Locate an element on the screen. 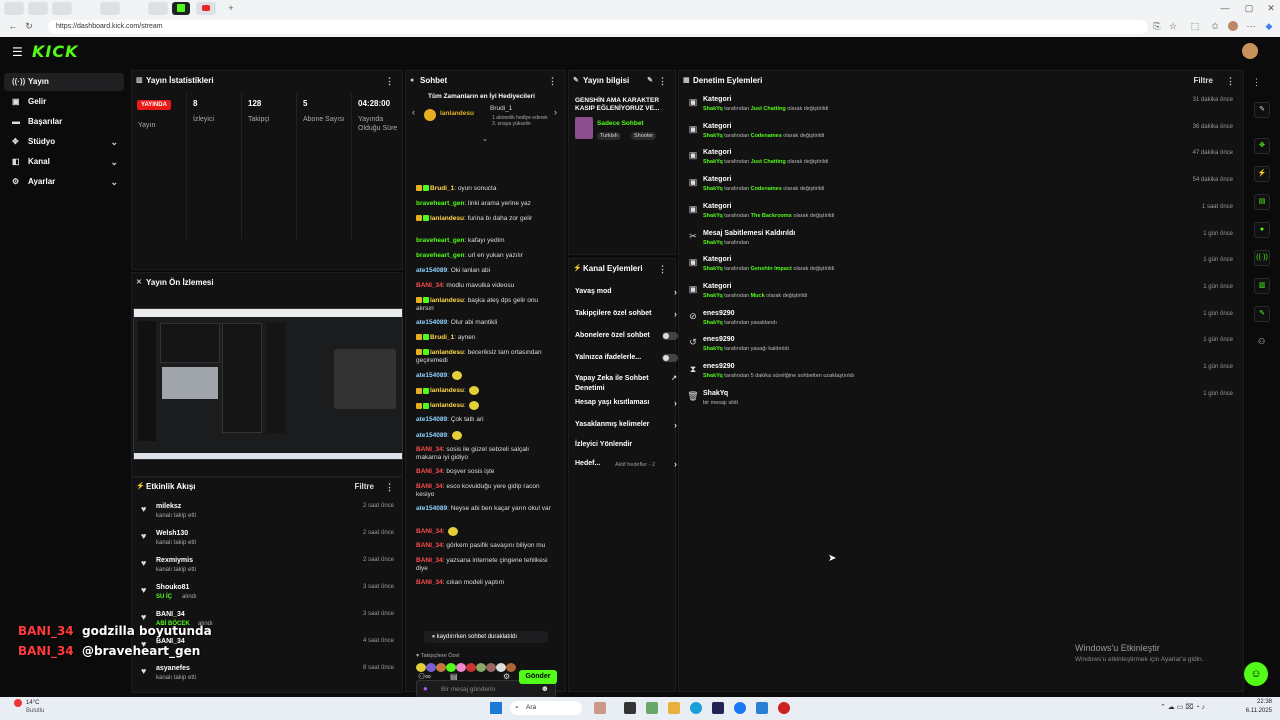 The height and width of the screenshot is (720, 1280). emoji-icon: ☻ is located at coordinates (545, 688).